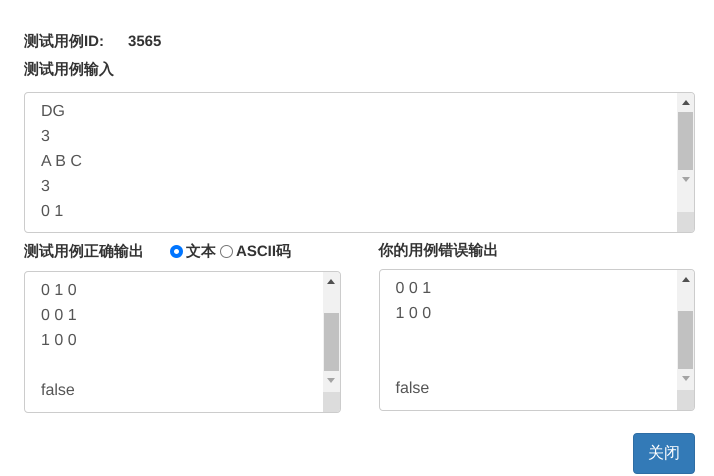 The width and height of the screenshot is (714, 476). What do you see at coordinates (201, 251) in the screenshot?
I see `radio-label: 文本` at bounding box center [201, 251].